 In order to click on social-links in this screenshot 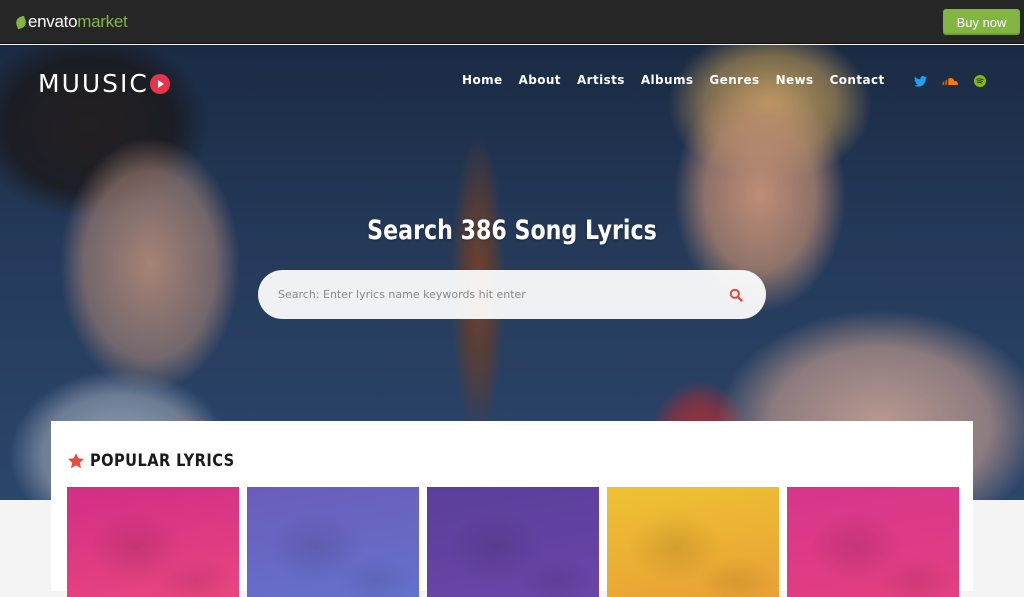, I will do `click(950, 81)`.